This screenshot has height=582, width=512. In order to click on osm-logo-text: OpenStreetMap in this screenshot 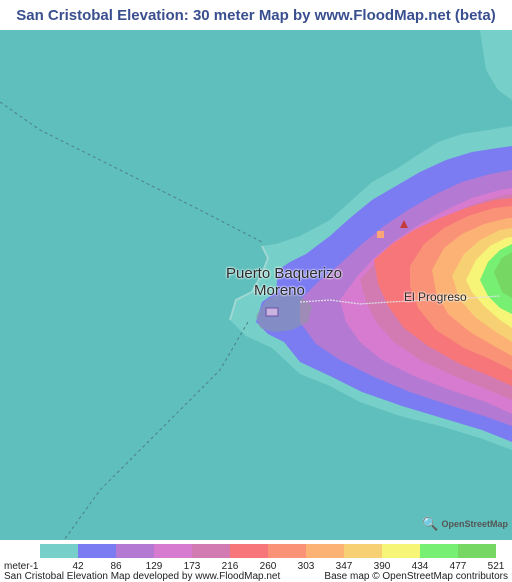, I will do `click(474, 524)`.